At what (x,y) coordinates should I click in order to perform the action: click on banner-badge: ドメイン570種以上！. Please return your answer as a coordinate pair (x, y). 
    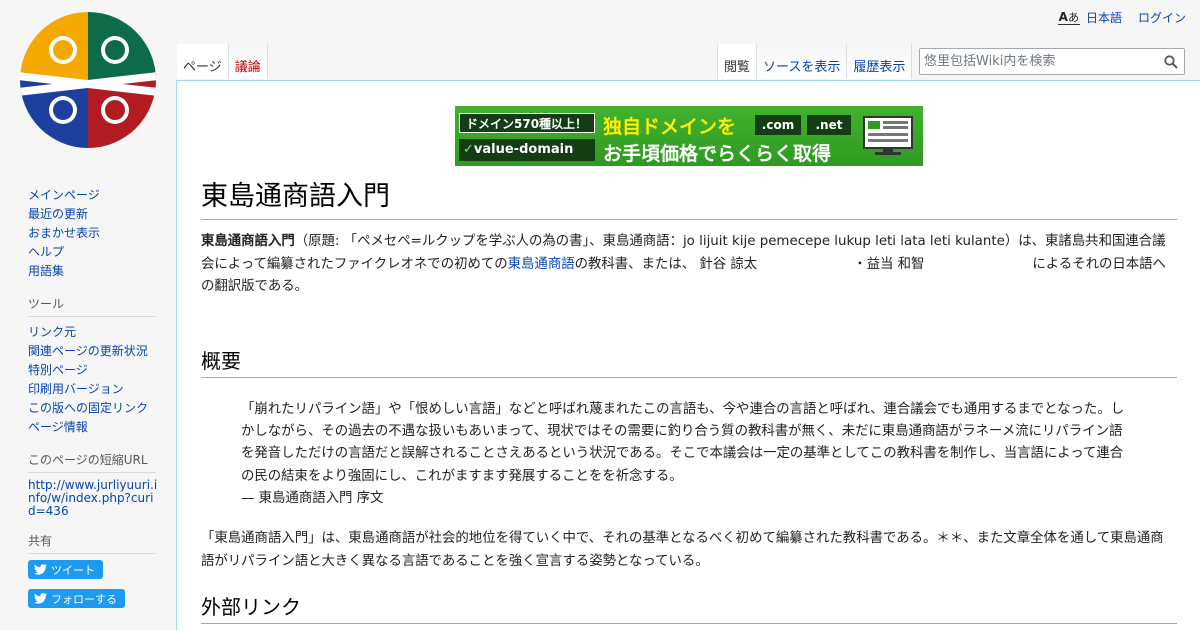
    Looking at the image, I should click on (527, 123).